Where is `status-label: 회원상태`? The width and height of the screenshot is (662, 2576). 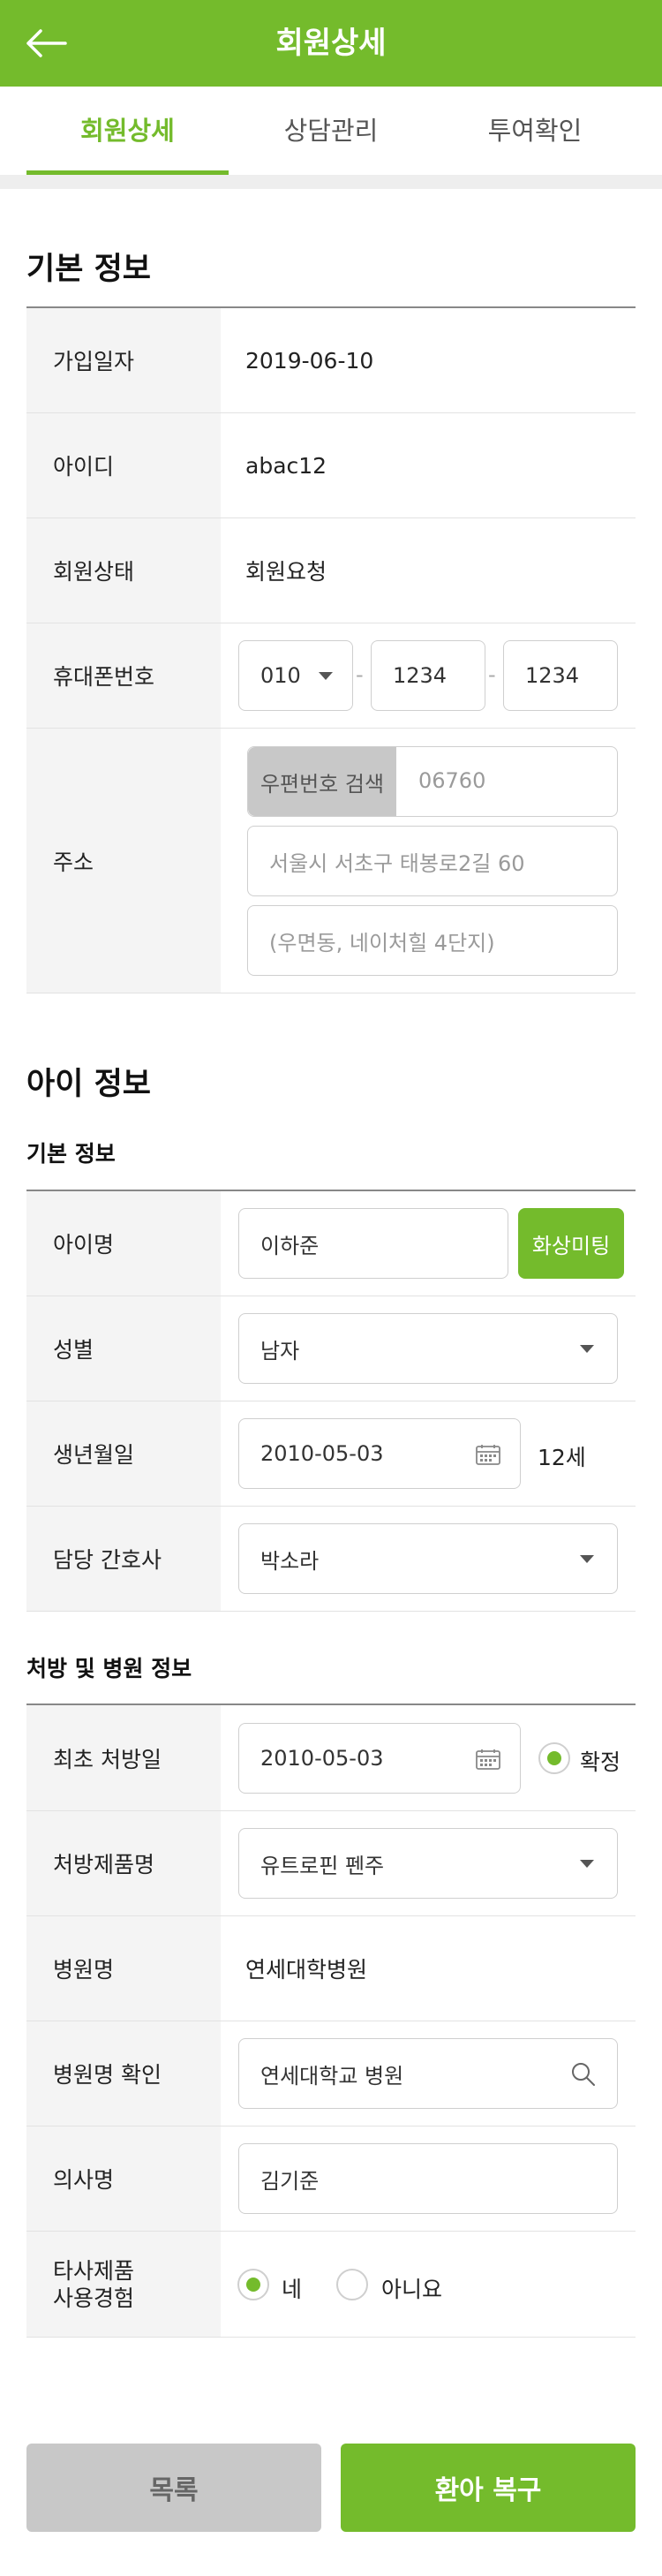
status-label: 회원상태 is located at coordinates (124, 570).